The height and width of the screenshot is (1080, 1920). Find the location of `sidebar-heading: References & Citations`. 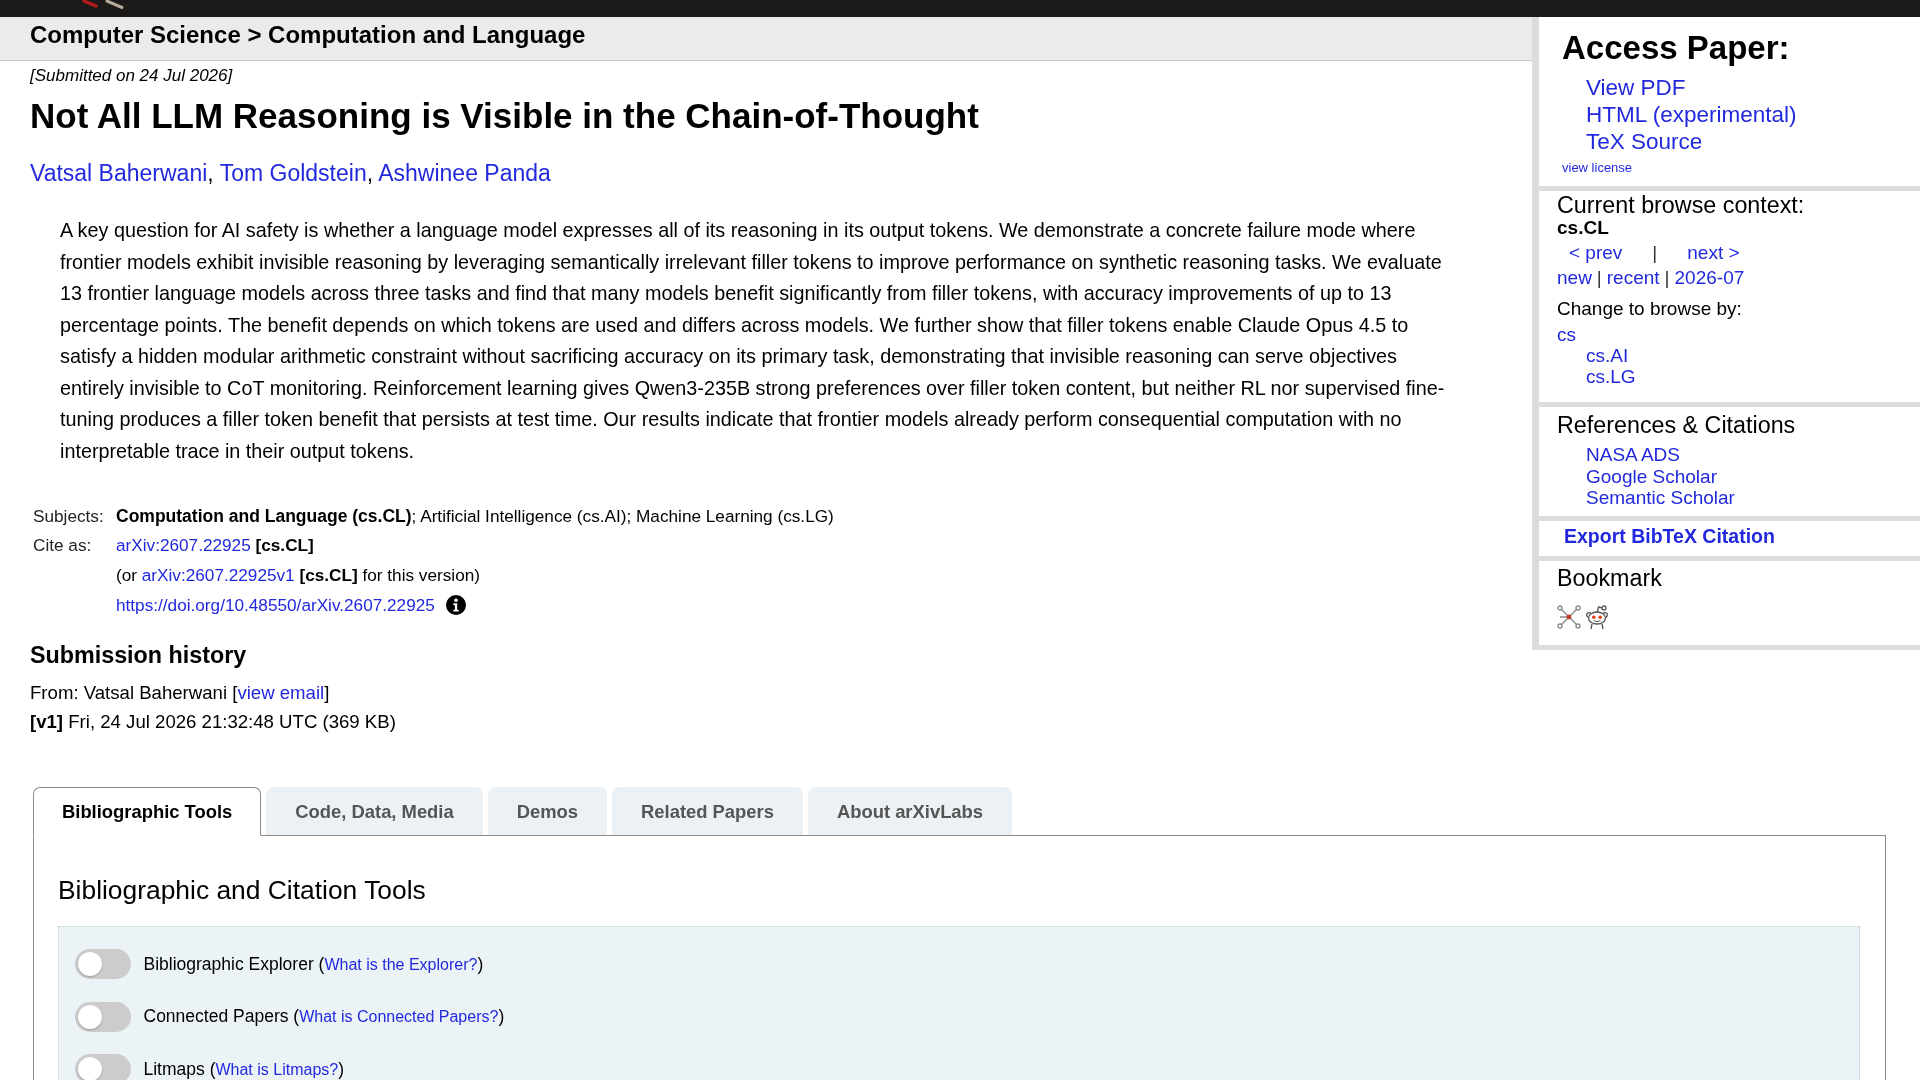

sidebar-heading: References & Citations is located at coordinates (1676, 425).